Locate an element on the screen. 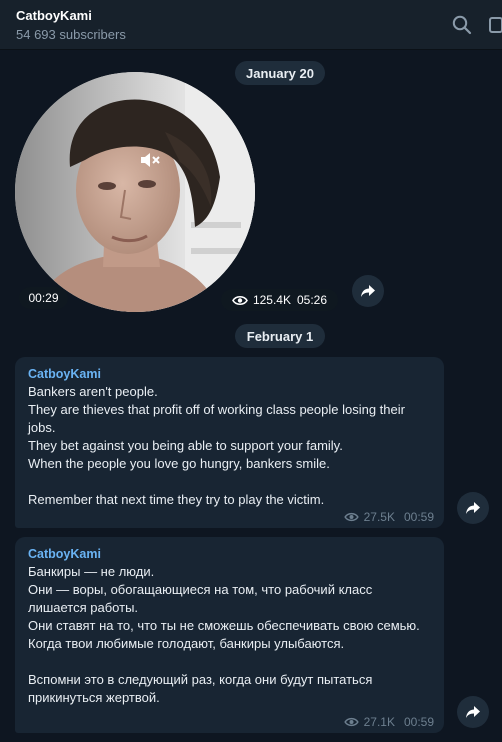  chat-header: CatboyKami 54 693 subscribers is located at coordinates (251, 25).